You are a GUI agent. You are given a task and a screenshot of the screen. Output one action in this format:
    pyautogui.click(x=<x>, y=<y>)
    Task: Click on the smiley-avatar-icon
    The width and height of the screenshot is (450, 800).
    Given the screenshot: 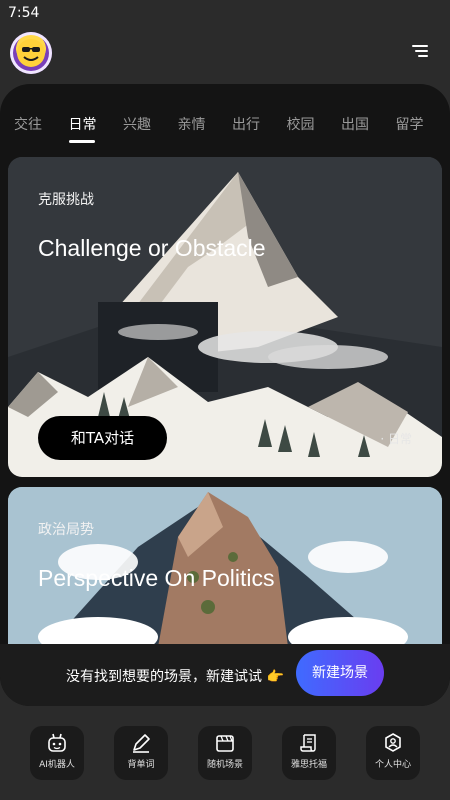 What is the action you would take?
    pyautogui.click(x=31, y=53)
    